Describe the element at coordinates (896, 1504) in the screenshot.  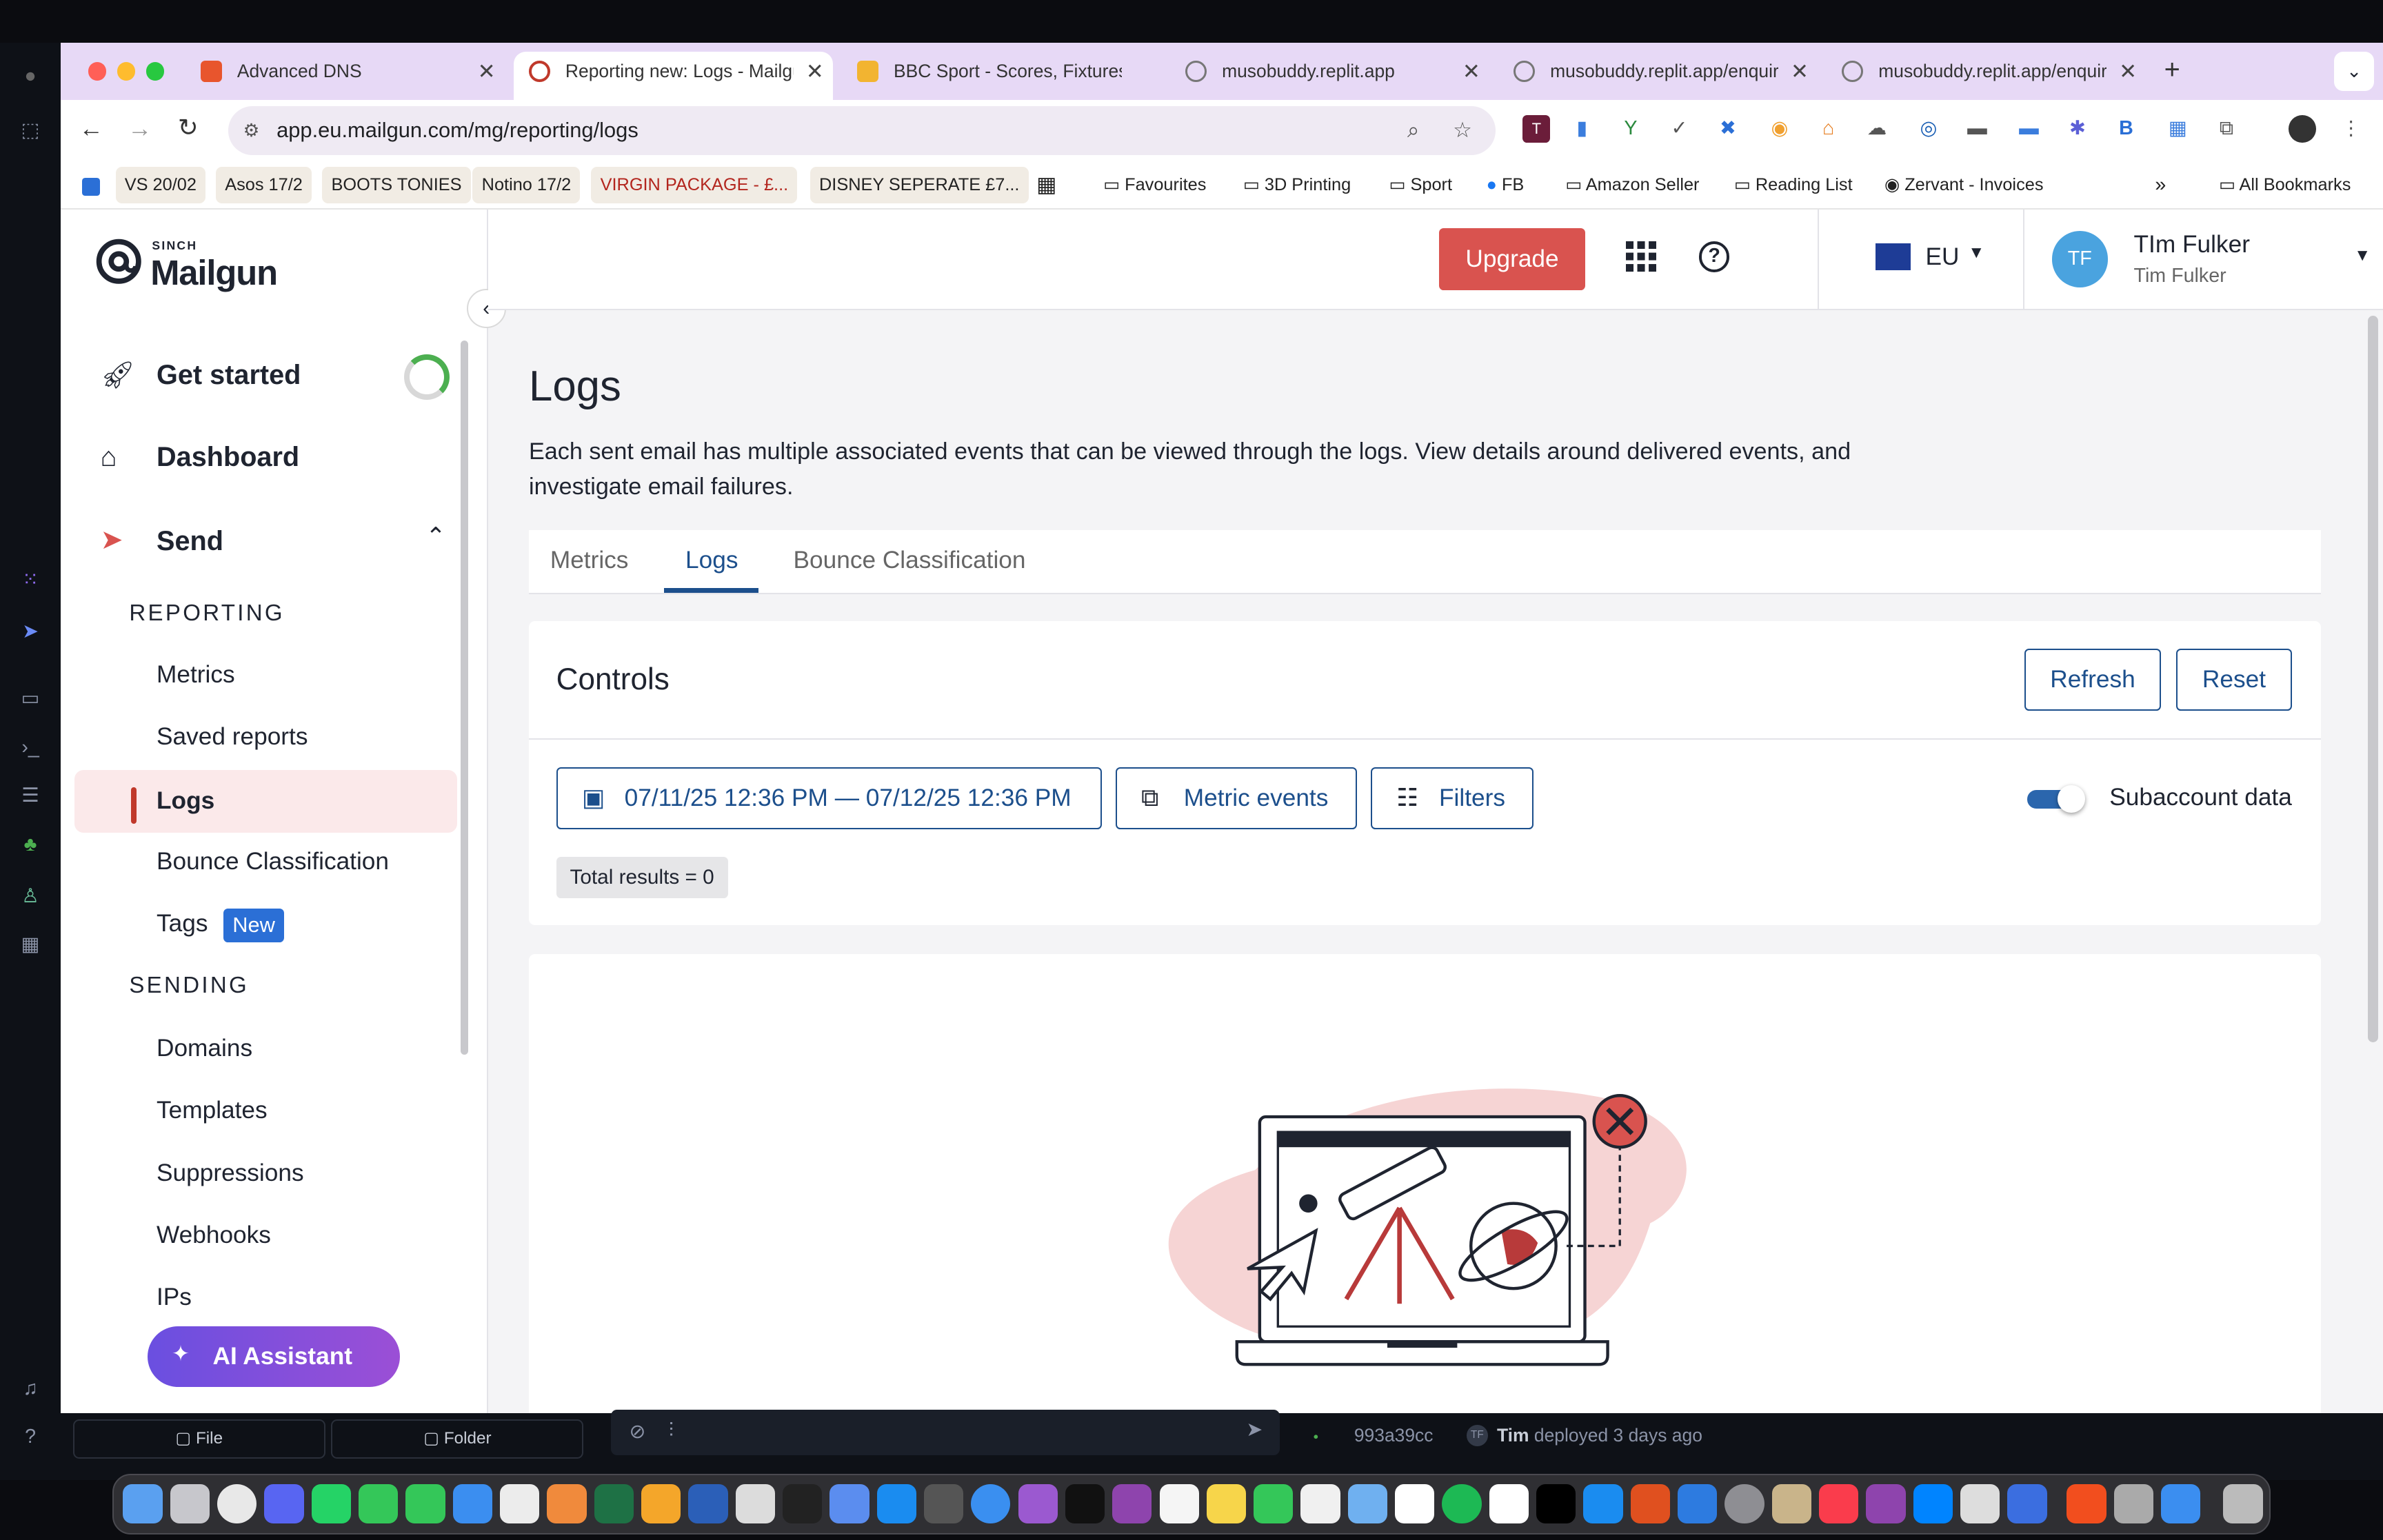
I see `app-store-badge-icon` at that location.